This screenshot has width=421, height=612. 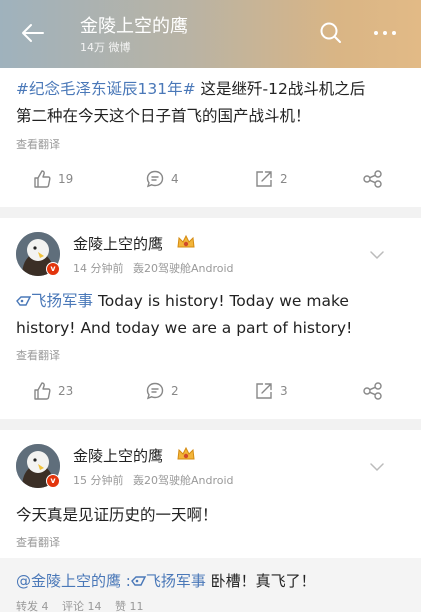 I want to click on post-action-bar: 19 4 2, so click(x=210, y=179).